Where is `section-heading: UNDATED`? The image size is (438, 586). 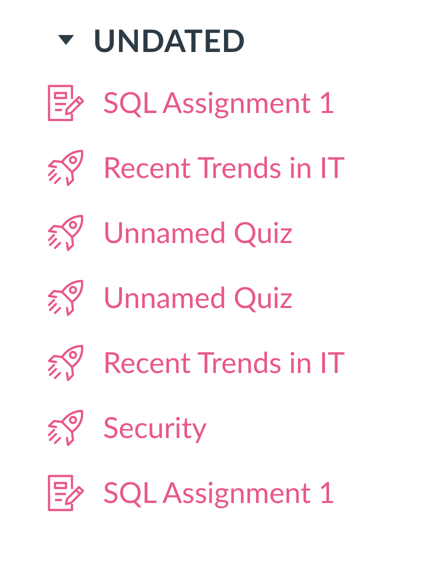 section-heading: UNDATED is located at coordinates (169, 40).